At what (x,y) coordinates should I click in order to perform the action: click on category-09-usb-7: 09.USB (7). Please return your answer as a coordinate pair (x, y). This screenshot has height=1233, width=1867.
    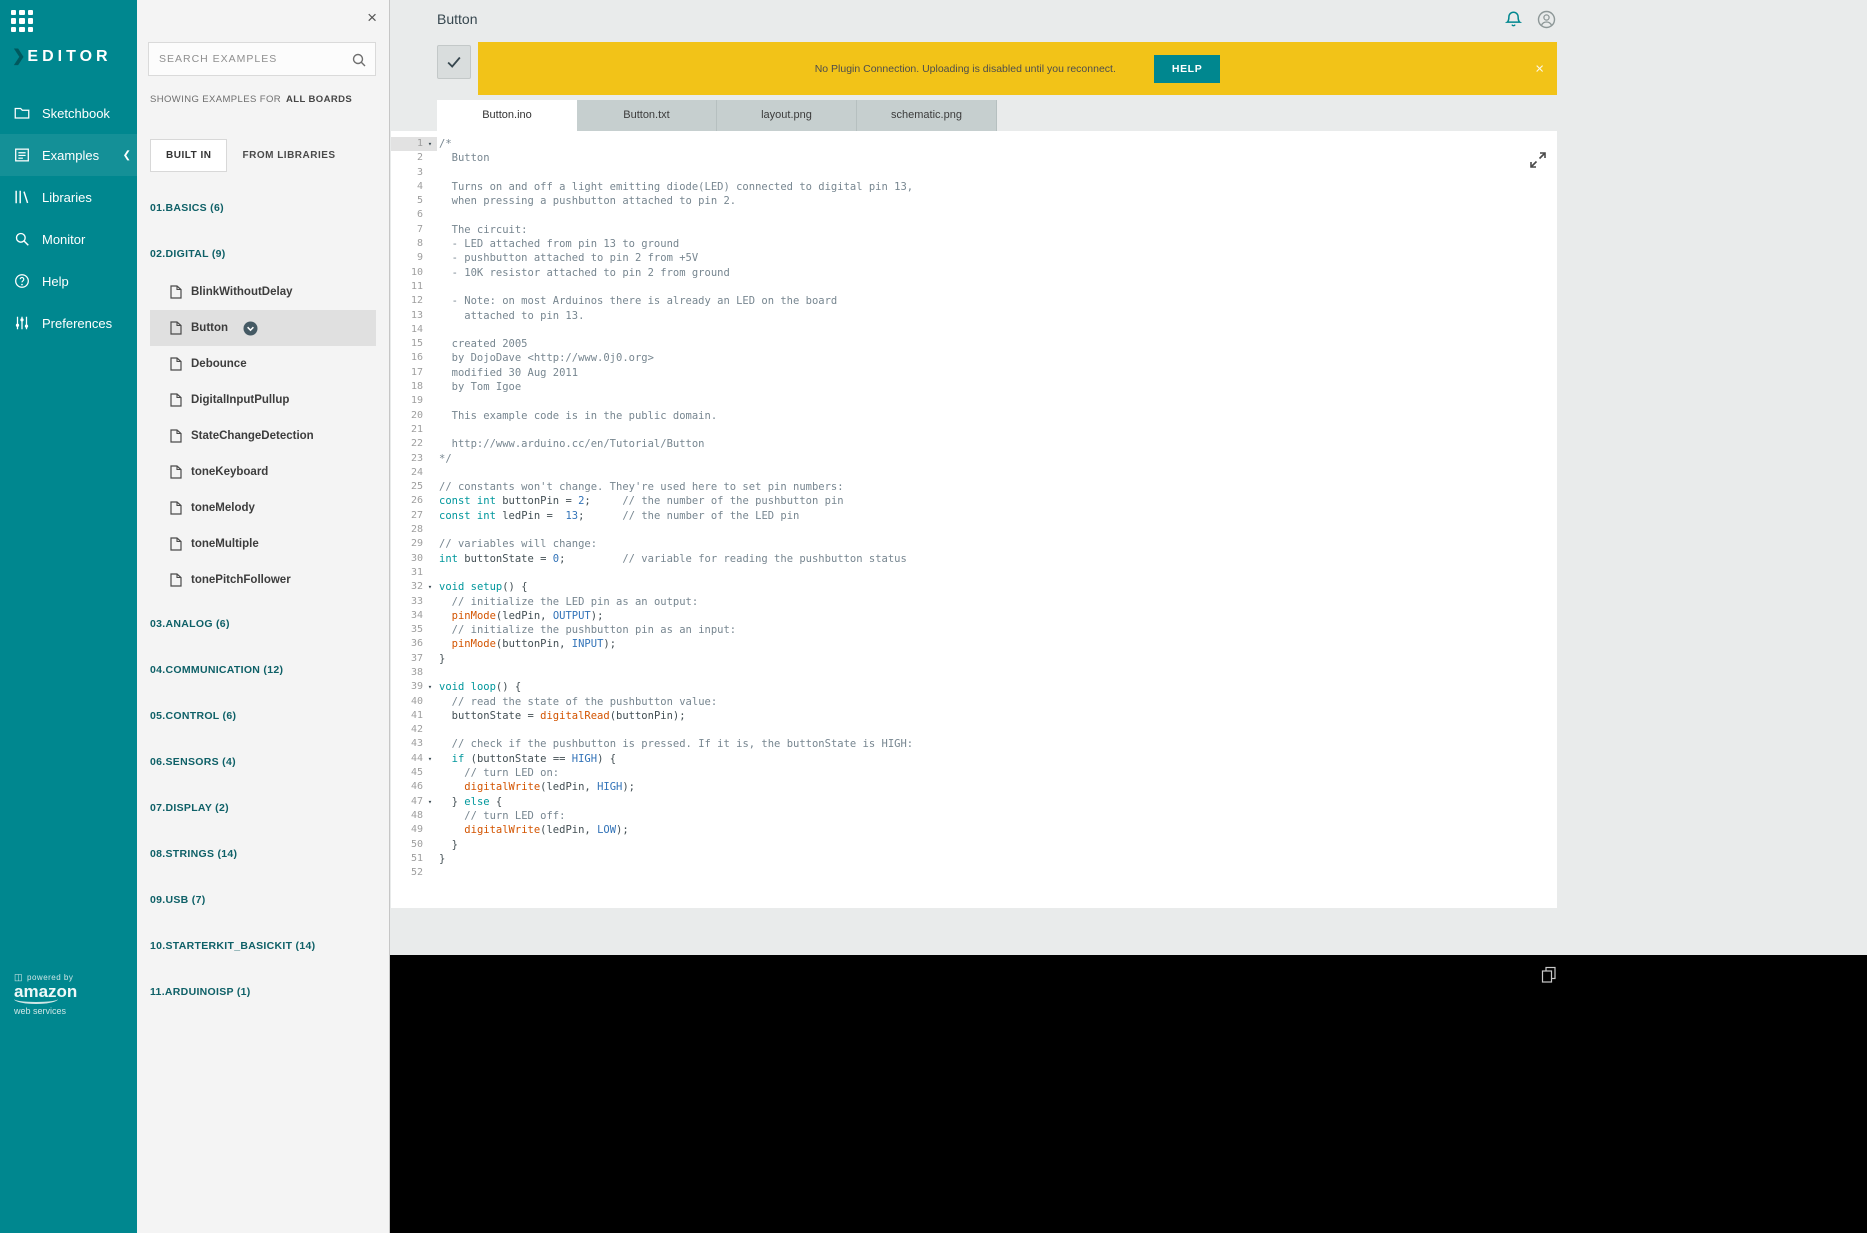
    Looking at the image, I should click on (263, 900).